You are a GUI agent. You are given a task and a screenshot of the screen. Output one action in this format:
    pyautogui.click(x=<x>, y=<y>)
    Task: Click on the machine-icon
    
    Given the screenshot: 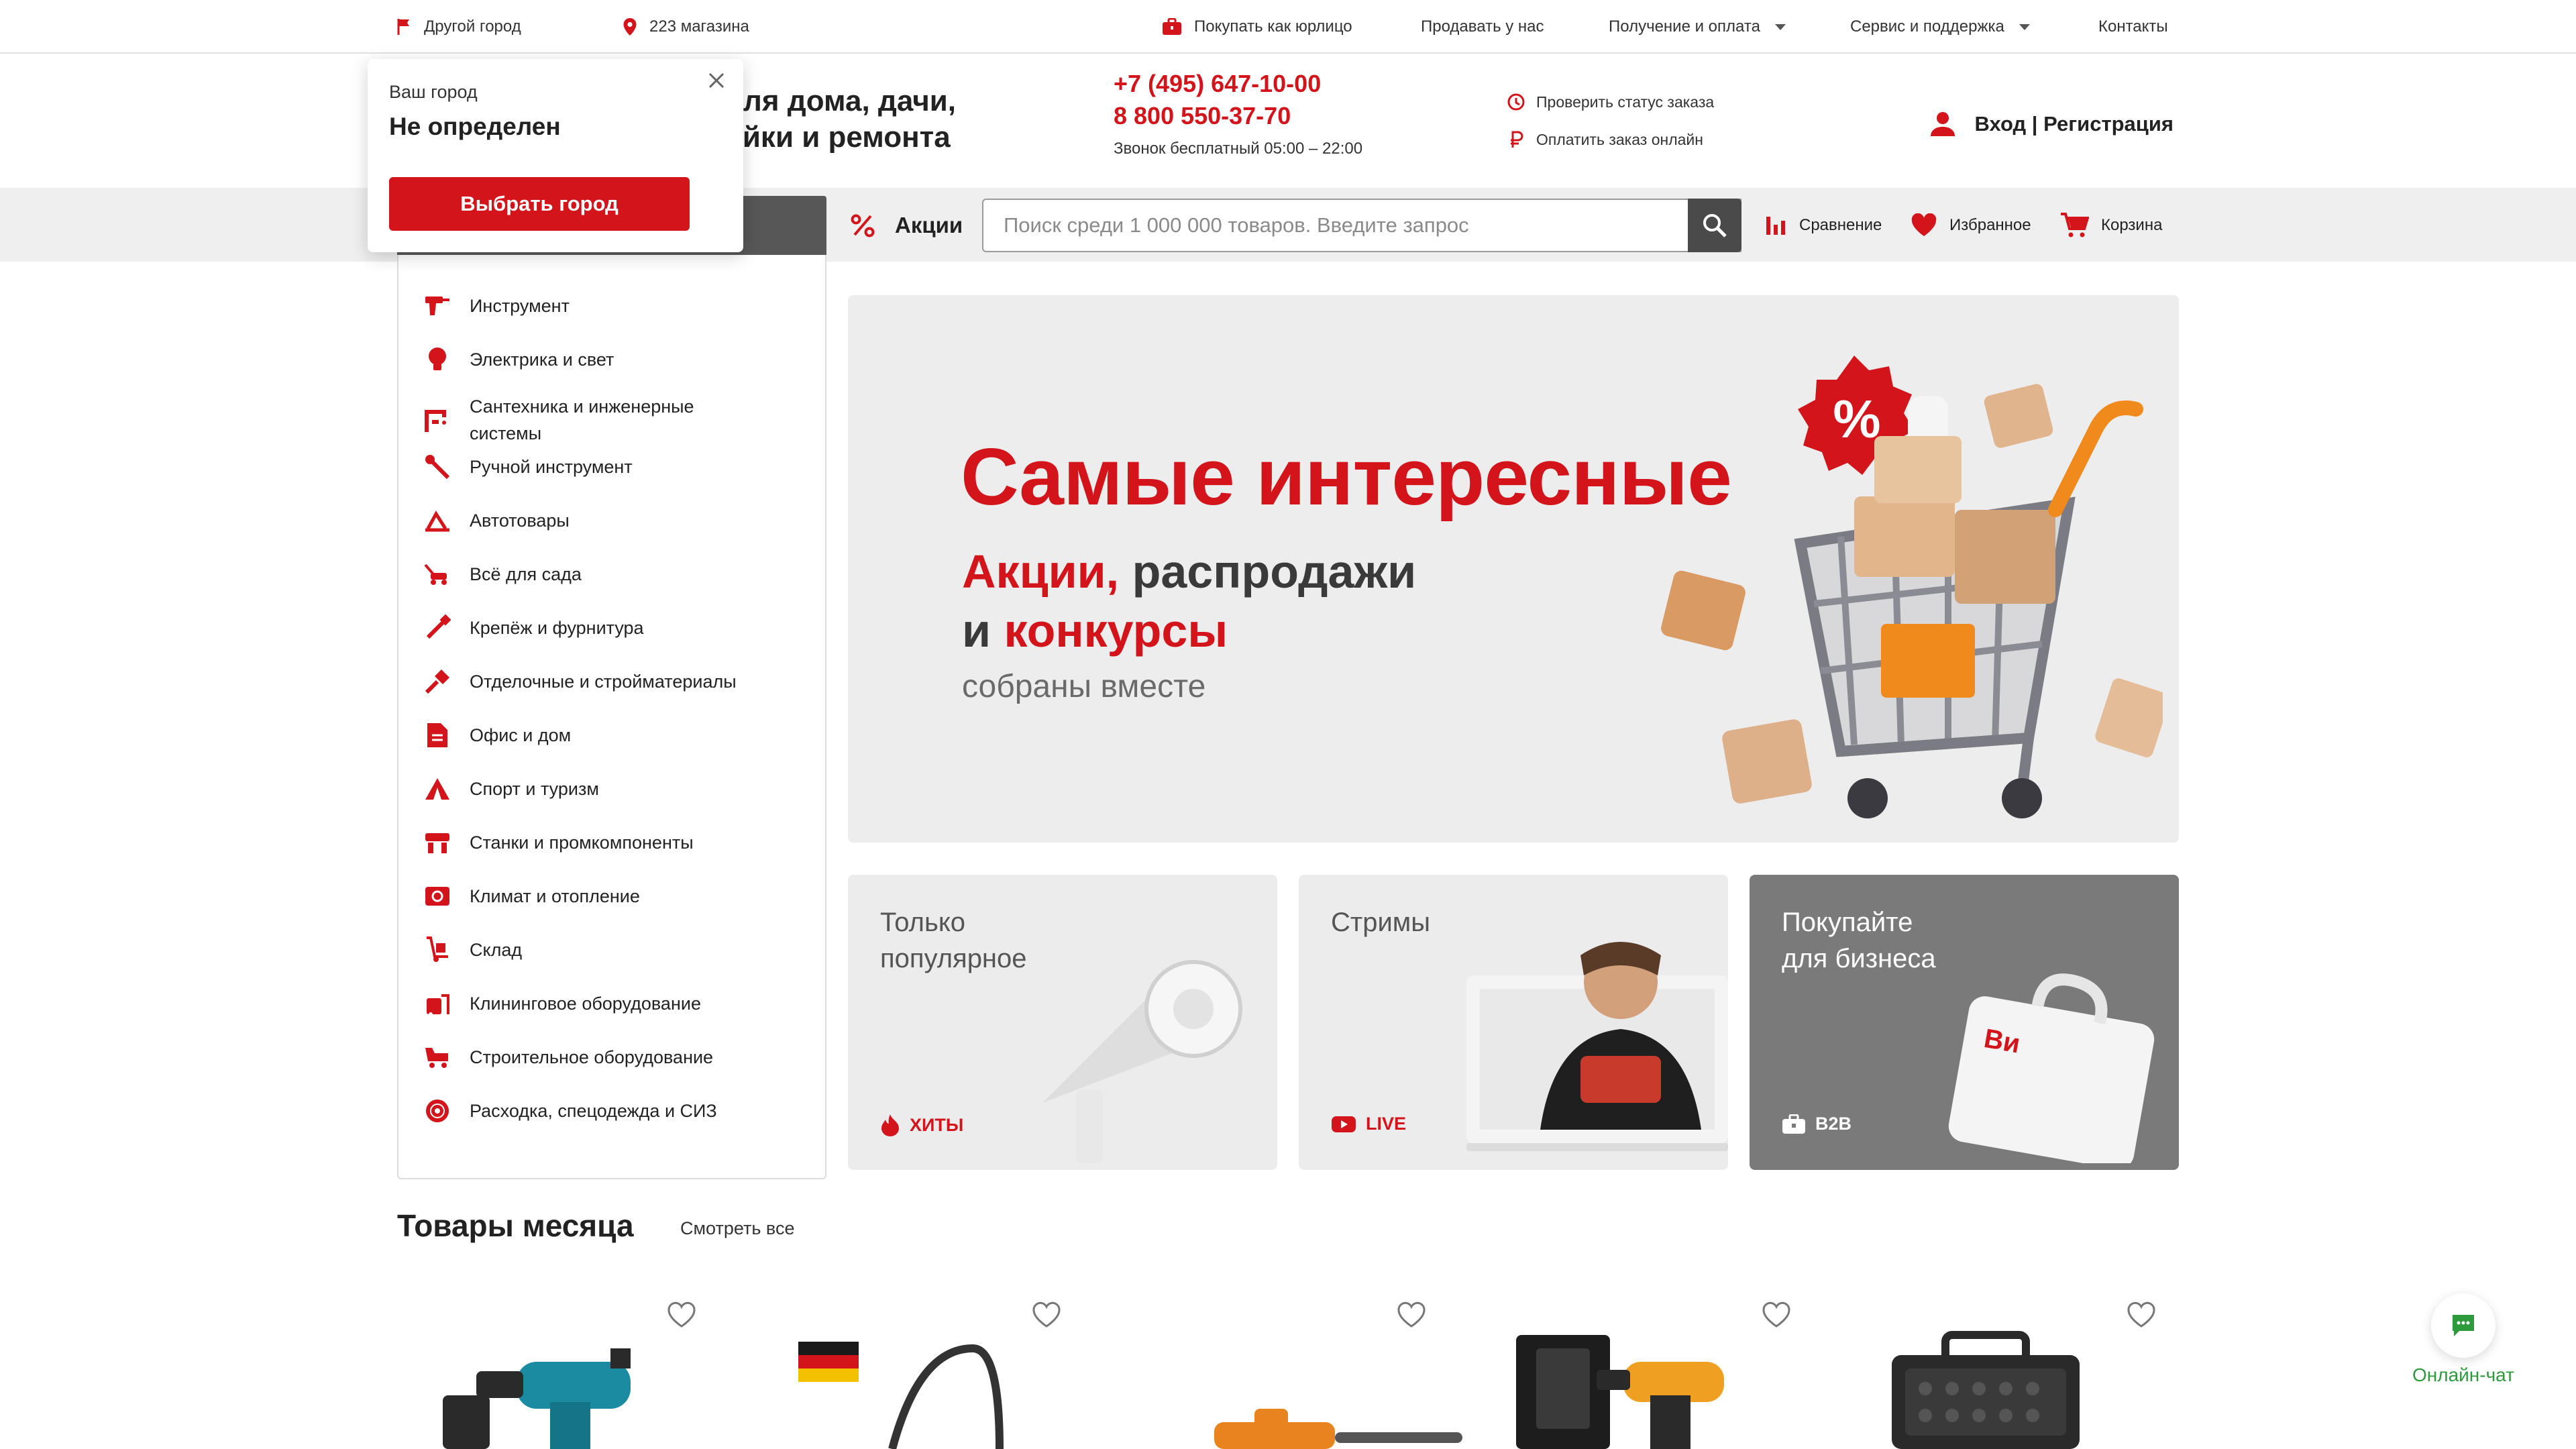 What is the action you would take?
    pyautogui.click(x=437, y=842)
    